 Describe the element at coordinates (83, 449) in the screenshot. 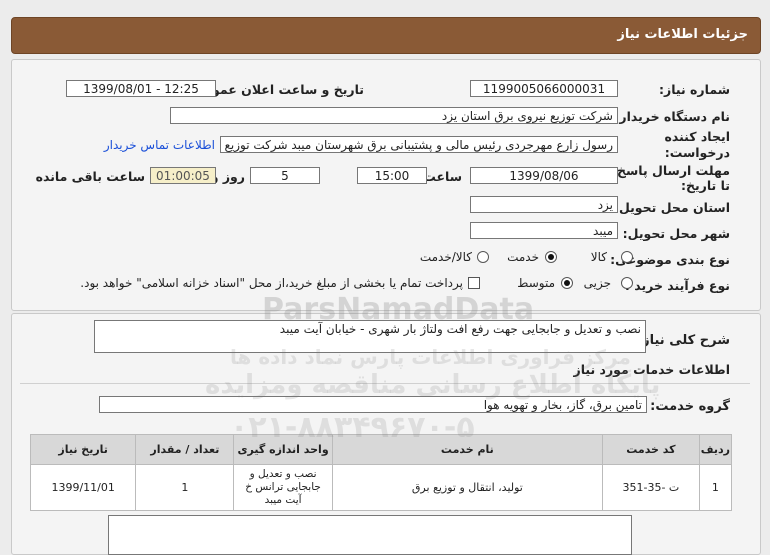

I see `col-header-need-date: تاریخ نیاز` at that location.